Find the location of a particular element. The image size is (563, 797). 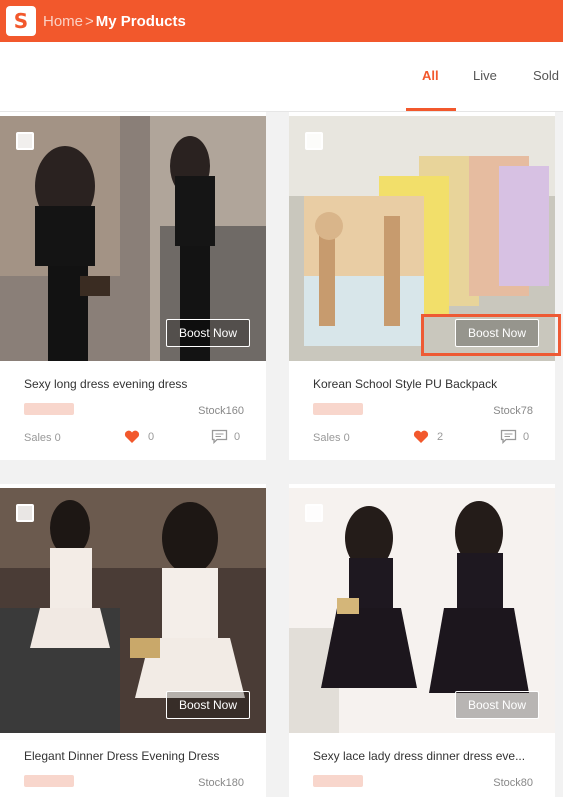

likes: 2 is located at coordinates (428, 437).